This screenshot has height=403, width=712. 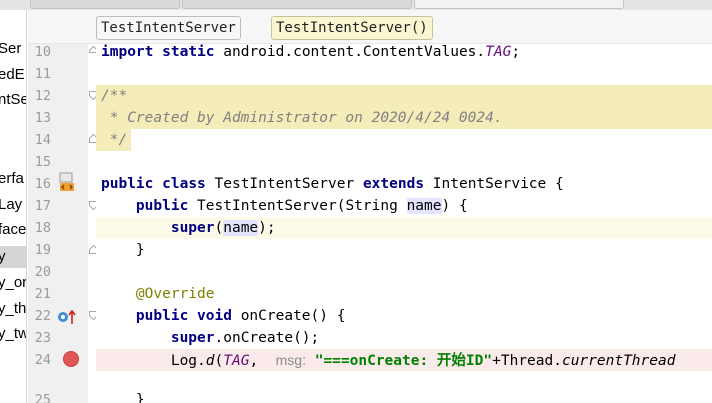 I want to click on line-number: 14, so click(x=42, y=140).